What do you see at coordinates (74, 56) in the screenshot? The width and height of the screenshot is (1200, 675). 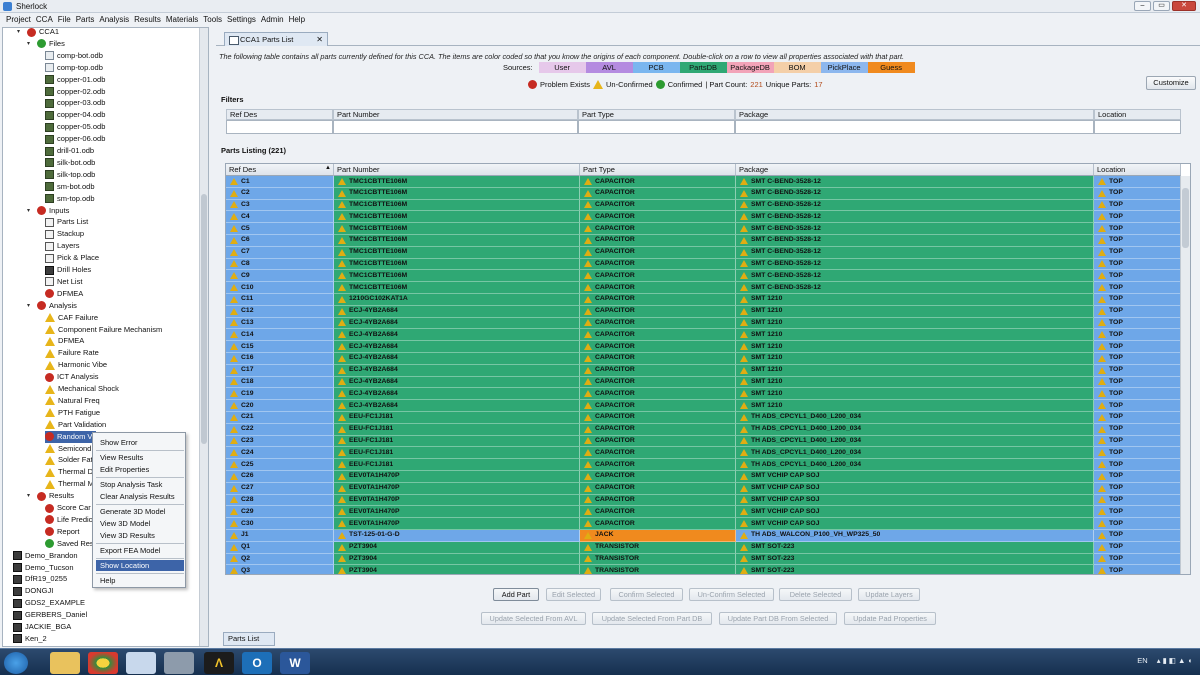 I see `tree-file: comp-bot.odb` at bounding box center [74, 56].